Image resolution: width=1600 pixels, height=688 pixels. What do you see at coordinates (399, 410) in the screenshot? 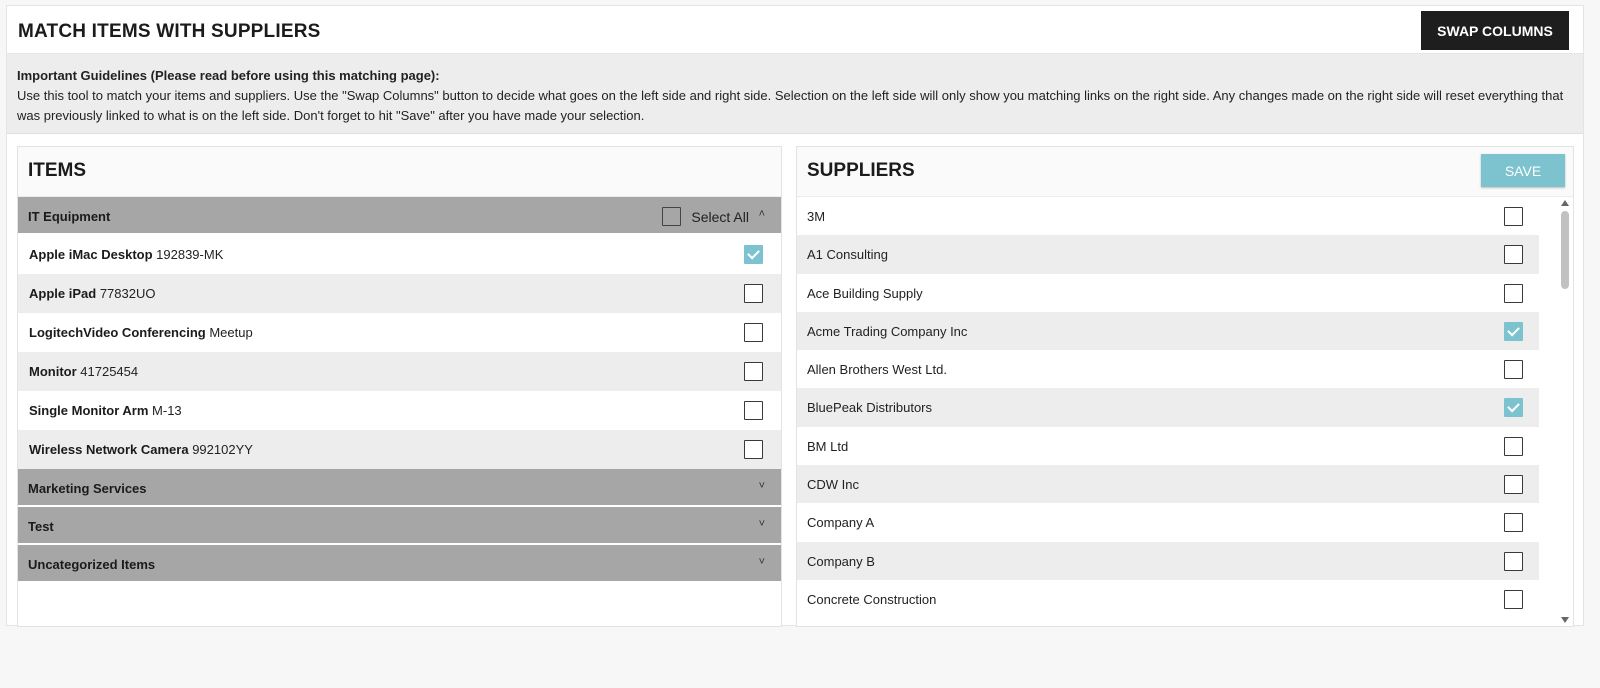
I see `item-row: Single Monitor Arm M-13` at bounding box center [399, 410].